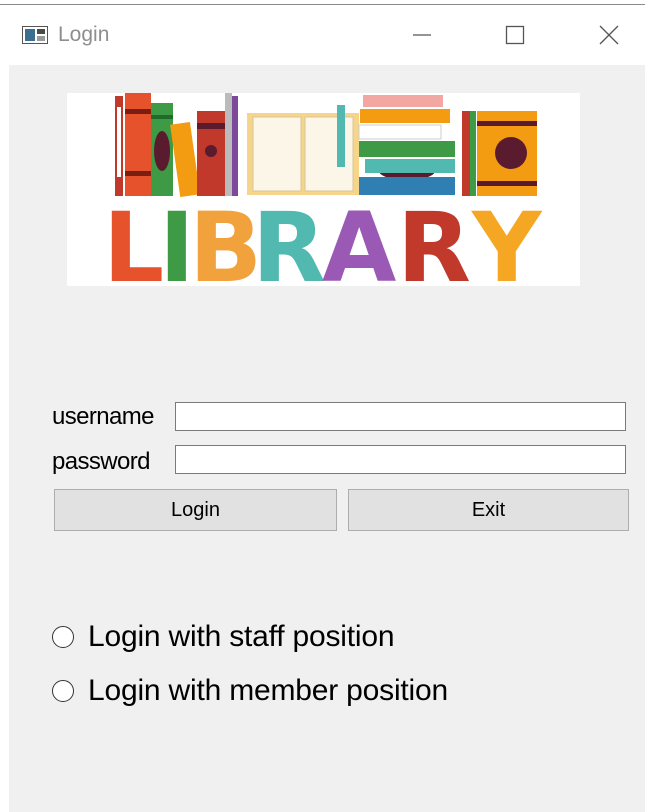 The height and width of the screenshot is (812, 645). I want to click on login-button-label: Login, so click(195, 509).